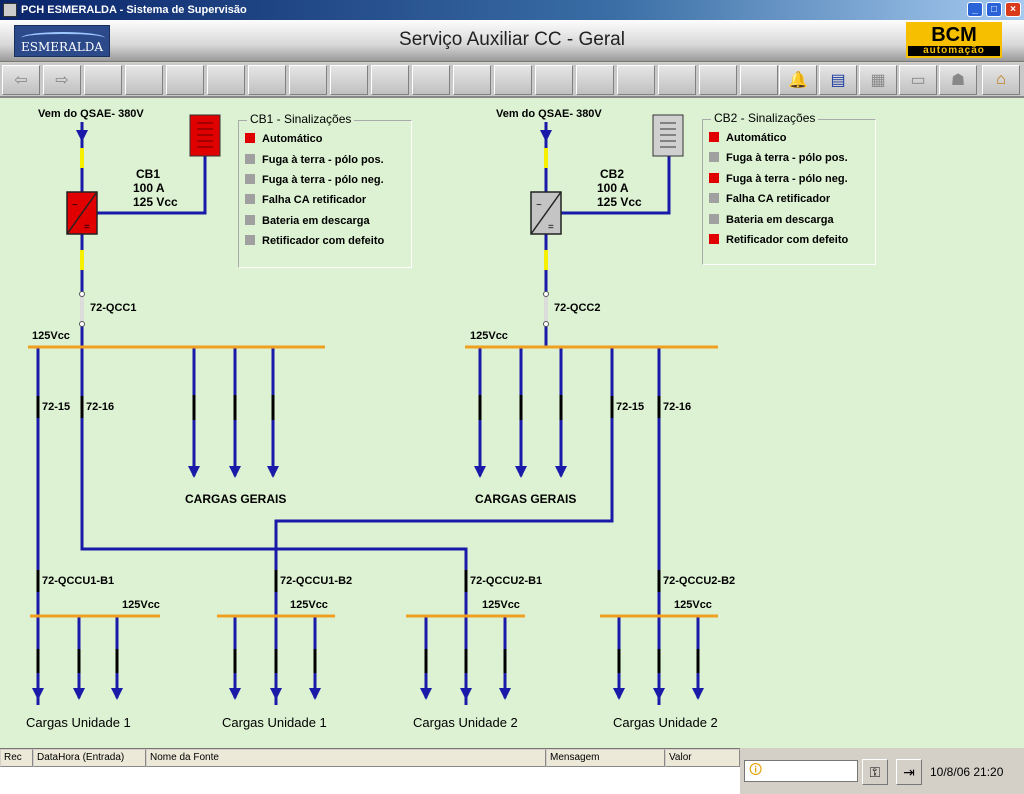 The image size is (1024, 794). I want to click on cb1-source-arrow, so click(82, 136).